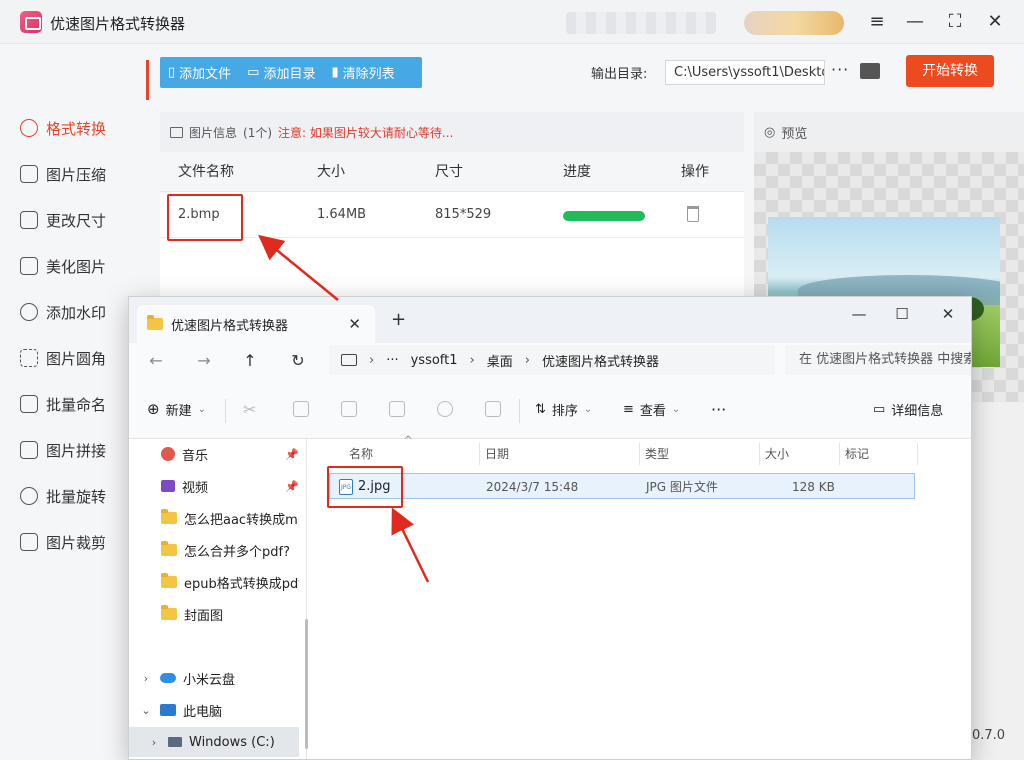 The image size is (1024, 760). I want to click on details-button: ▭ 详细信息, so click(908, 409).